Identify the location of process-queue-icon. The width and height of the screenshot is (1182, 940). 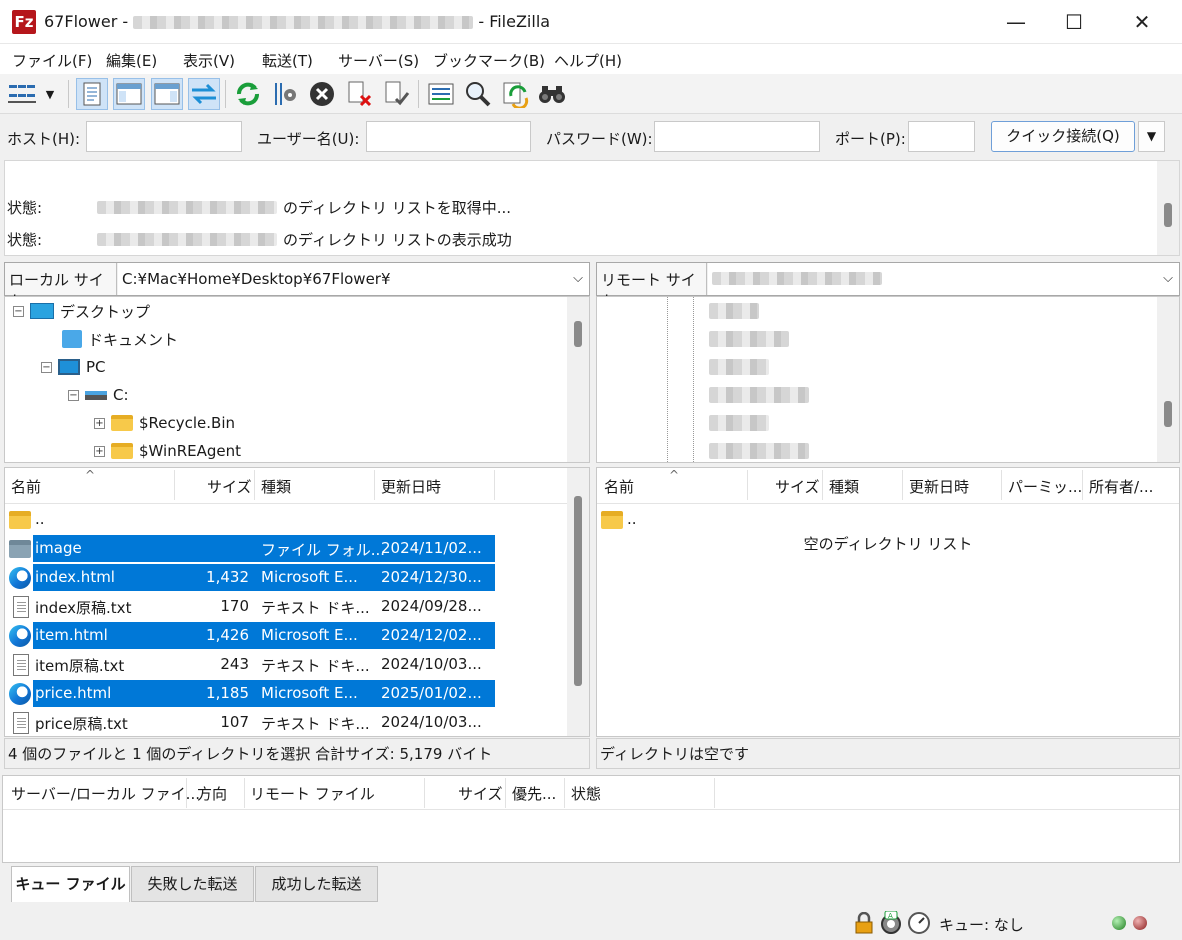
(285, 94).